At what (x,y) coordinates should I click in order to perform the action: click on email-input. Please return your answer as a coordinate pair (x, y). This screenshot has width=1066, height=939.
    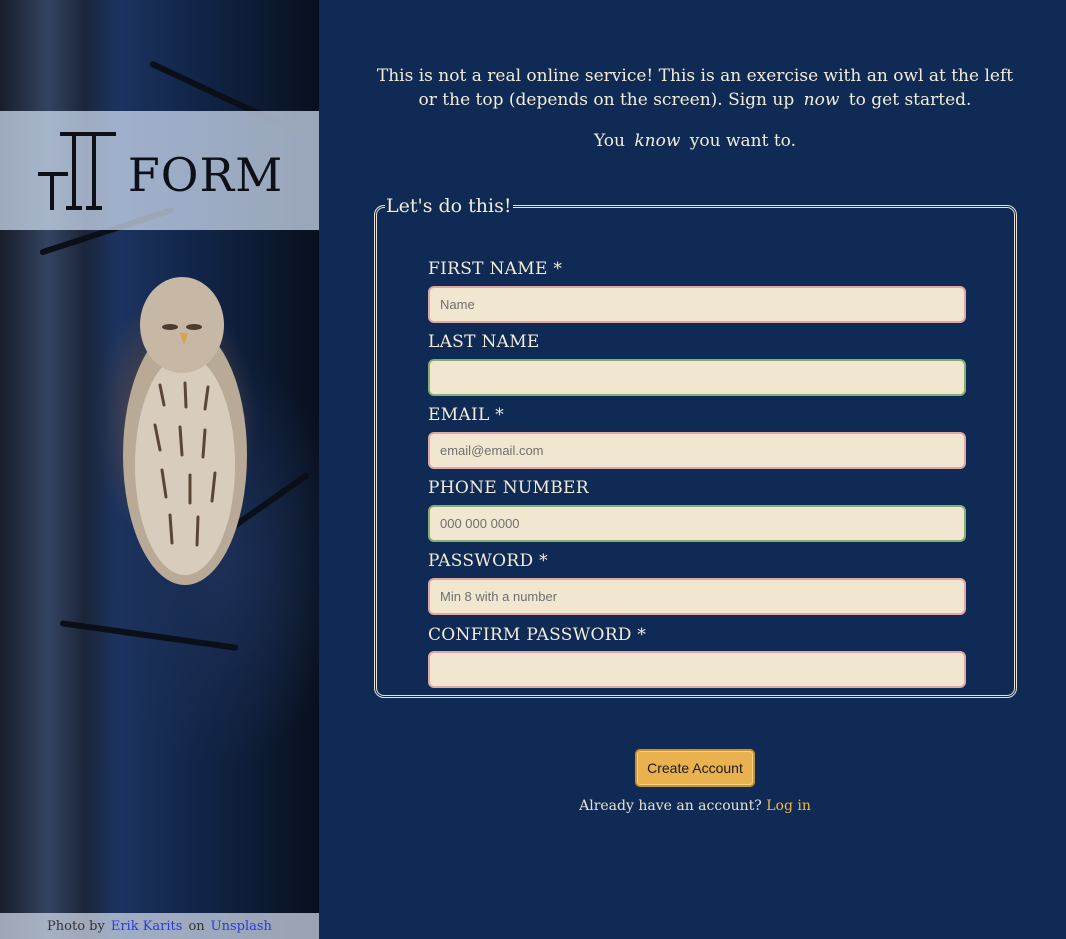
    Looking at the image, I should click on (697, 450).